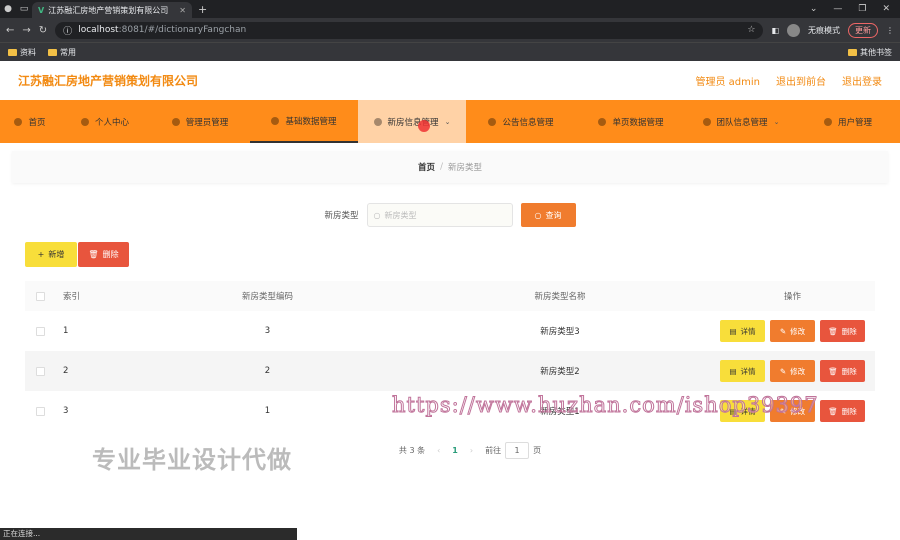  Describe the element at coordinates (182, 30) in the screenshot. I see `url-path: :8081/#/dictionaryFangchan` at that location.